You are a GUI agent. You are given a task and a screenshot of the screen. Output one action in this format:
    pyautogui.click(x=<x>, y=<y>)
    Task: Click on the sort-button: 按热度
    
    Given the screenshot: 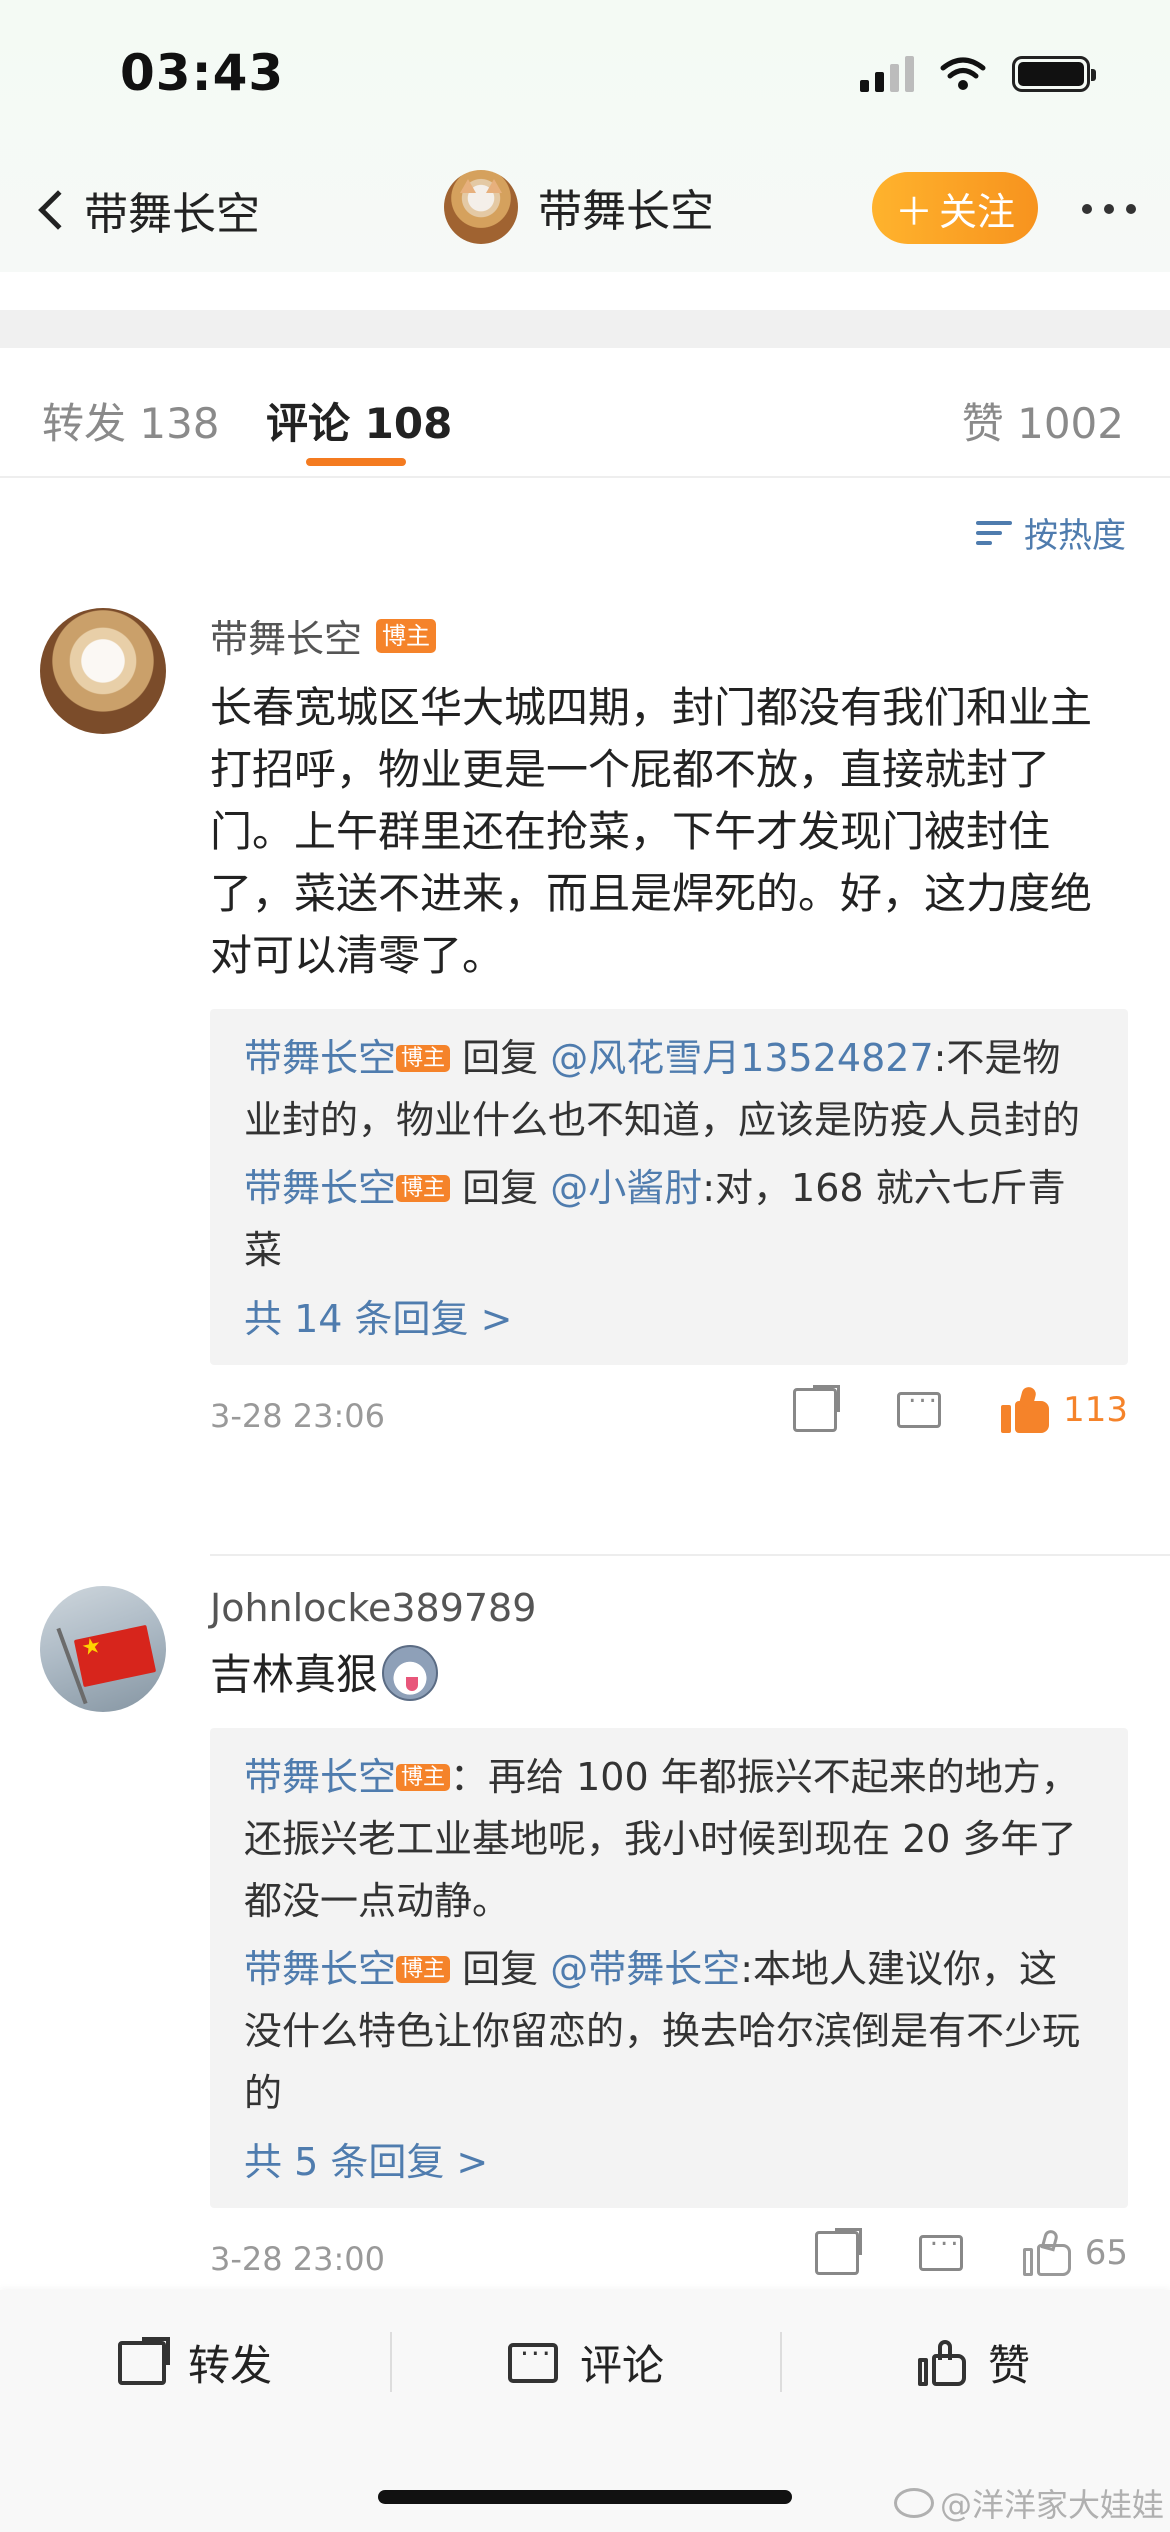 What is the action you would take?
    pyautogui.click(x=1051, y=532)
    